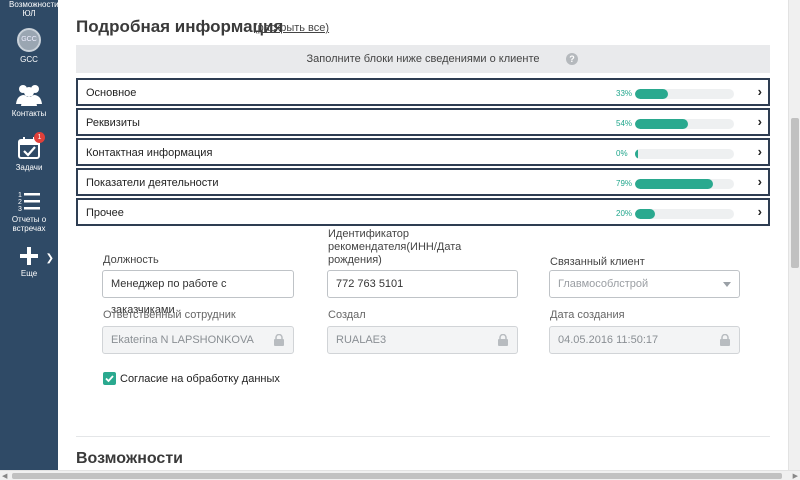 The height and width of the screenshot is (480, 800). What do you see at coordinates (182, 340) in the screenshot?
I see `responsible-value: Ekaterina N LAPSHONKOVA` at bounding box center [182, 340].